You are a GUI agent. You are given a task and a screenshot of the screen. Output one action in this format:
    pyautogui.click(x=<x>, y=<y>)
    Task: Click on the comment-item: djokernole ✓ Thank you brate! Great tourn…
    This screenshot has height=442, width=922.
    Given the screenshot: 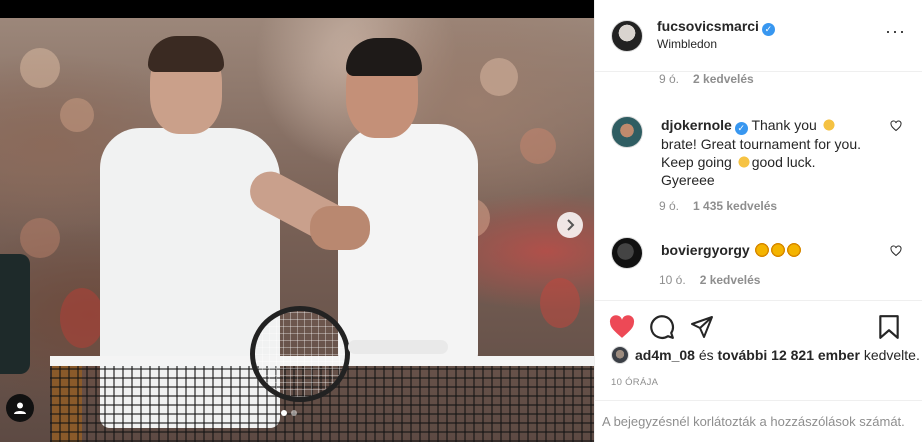 What is the action you would take?
    pyautogui.click(x=758, y=152)
    